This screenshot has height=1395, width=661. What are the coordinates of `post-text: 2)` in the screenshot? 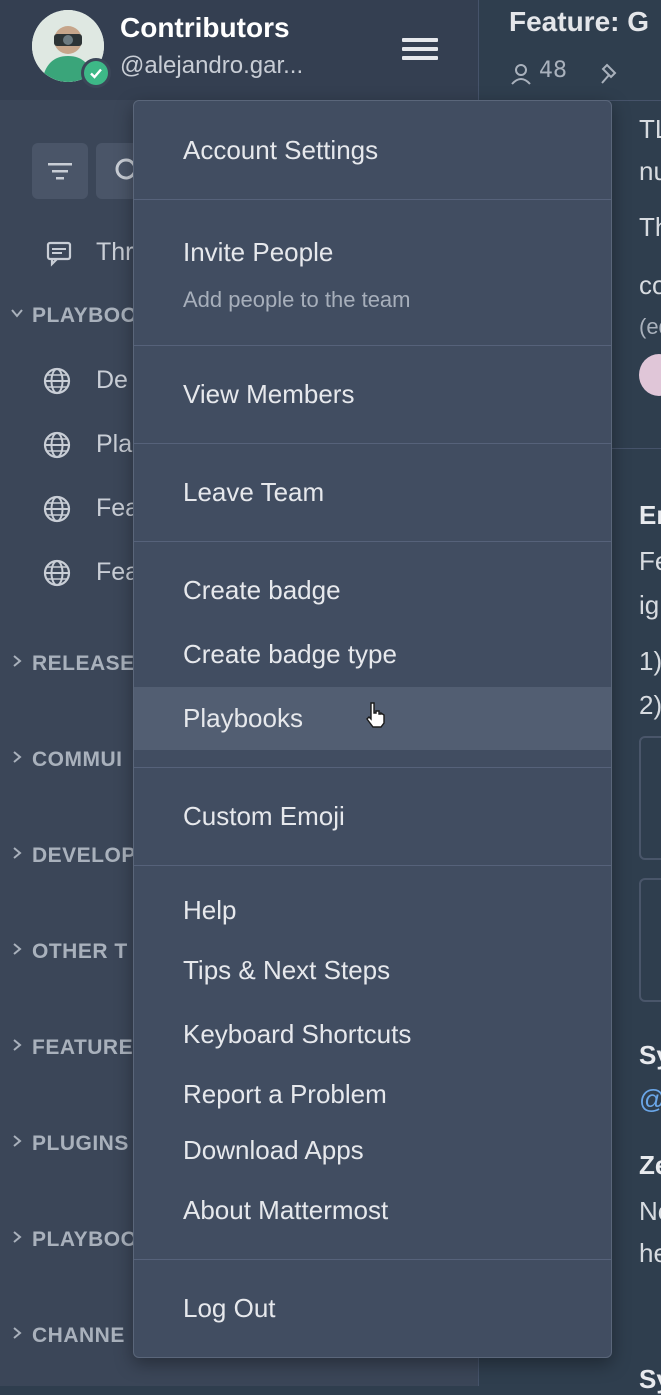 It's located at (650, 705).